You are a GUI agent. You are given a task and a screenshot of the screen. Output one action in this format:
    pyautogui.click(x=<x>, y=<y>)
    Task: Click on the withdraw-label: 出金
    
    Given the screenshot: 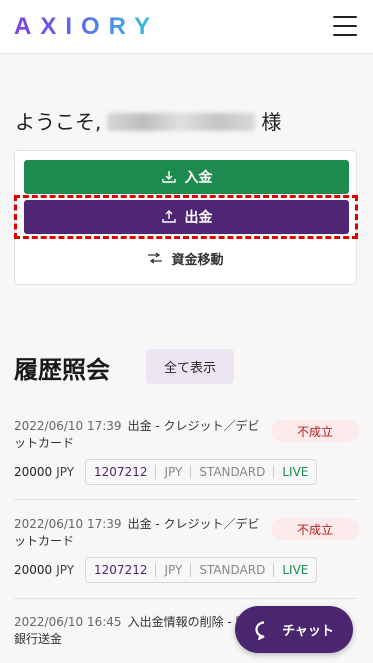 What is the action you would take?
    pyautogui.click(x=198, y=218)
    